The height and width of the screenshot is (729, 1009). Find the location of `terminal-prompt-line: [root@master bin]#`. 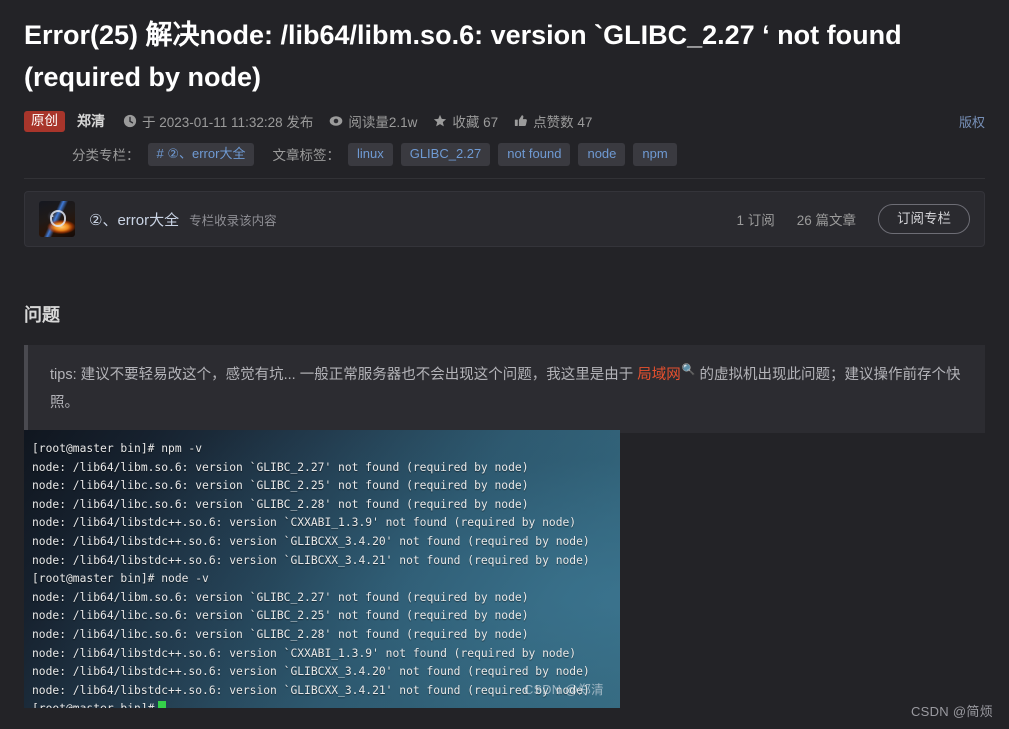

terminal-prompt-line: [root@master bin]# is located at coordinates (326, 704).